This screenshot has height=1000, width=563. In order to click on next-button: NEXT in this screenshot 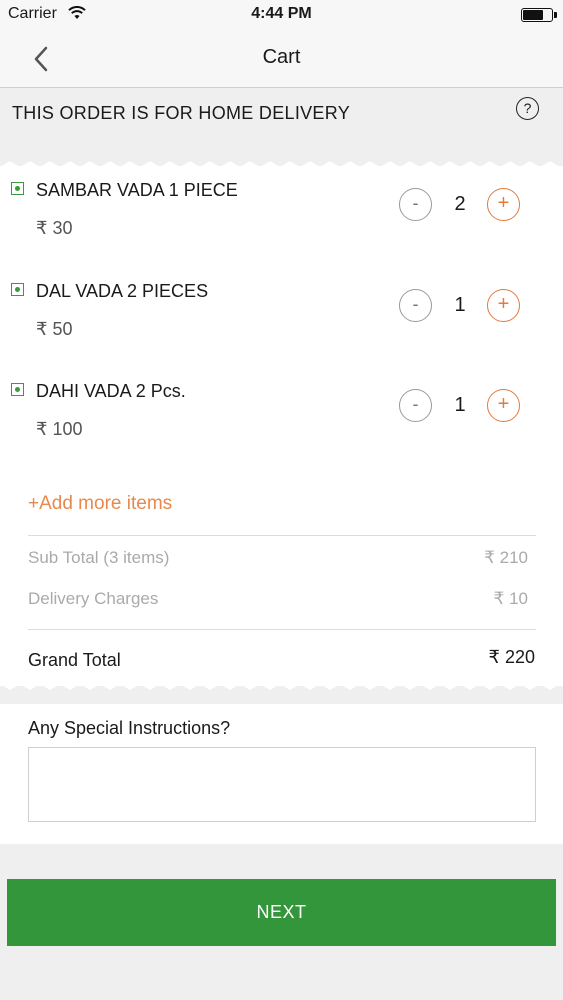, I will do `click(281, 912)`.